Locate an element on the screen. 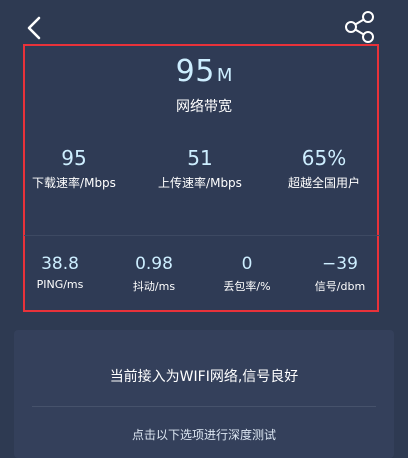  jitter-value: 0.98 is located at coordinates (154, 264).